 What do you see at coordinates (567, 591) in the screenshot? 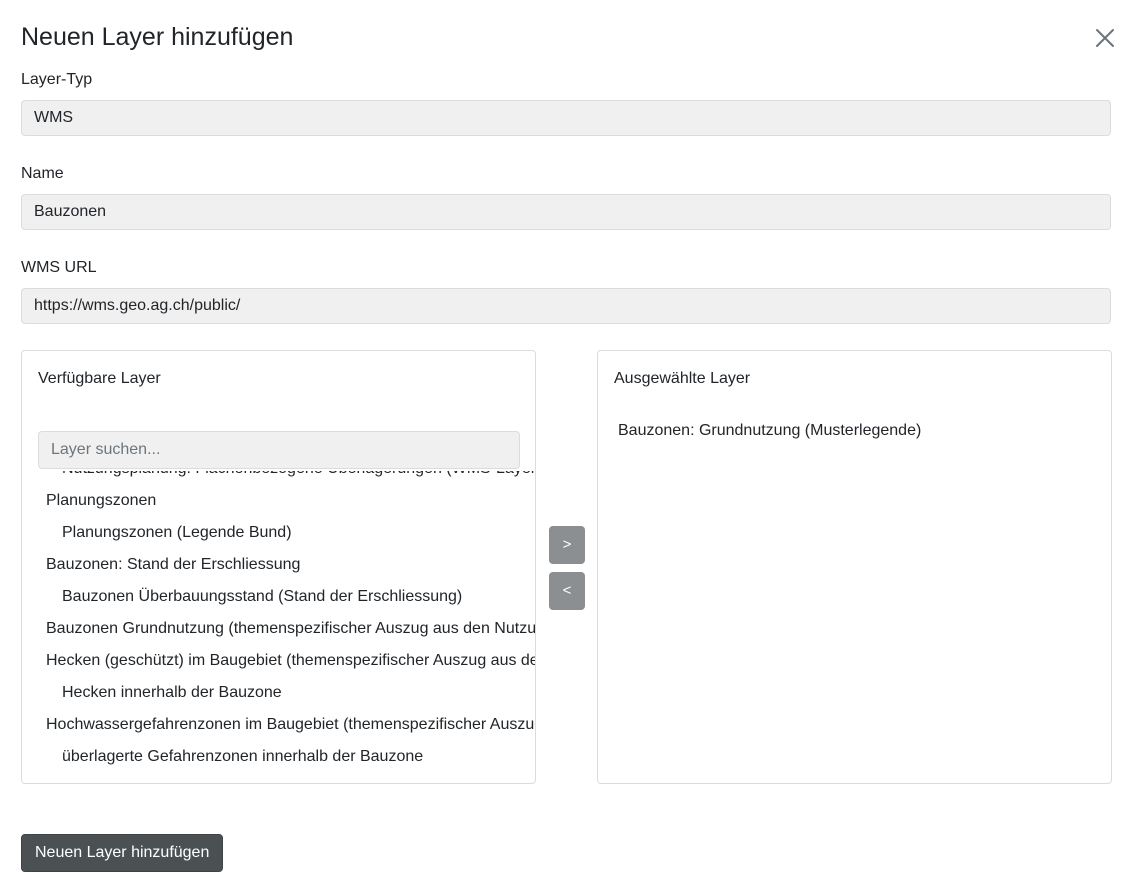
I see `move-left-button: <` at bounding box center [567, 591].